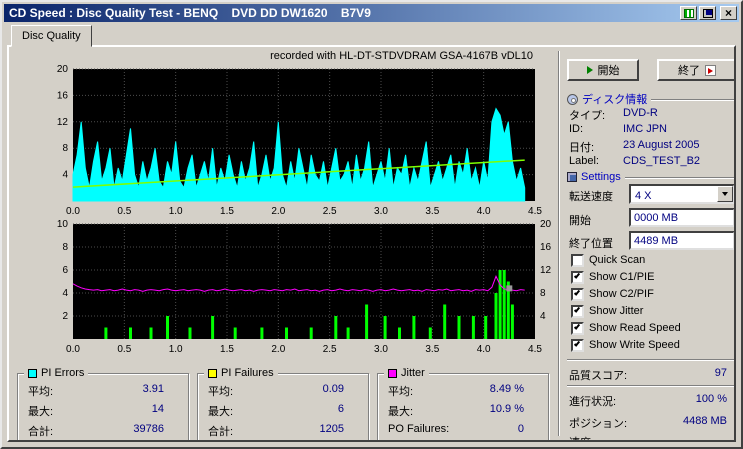  What do you see at coordinates (51, 36) in the screenshot?
I see `tab-disc-quality: Disc Quality` at bounding box center [51, 36].